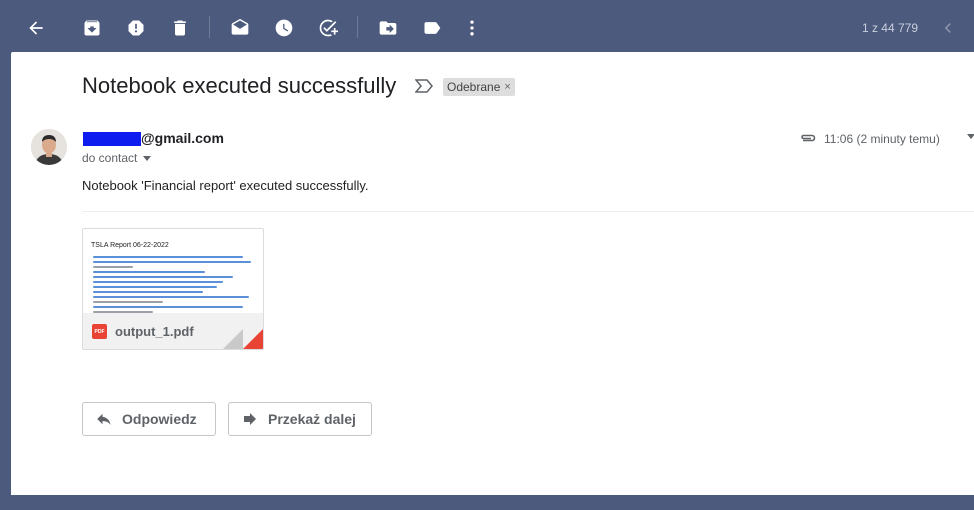 The height and width of the screenshot is (510, 974). I want to click on recipient-line: do contact, so click(117, 158).